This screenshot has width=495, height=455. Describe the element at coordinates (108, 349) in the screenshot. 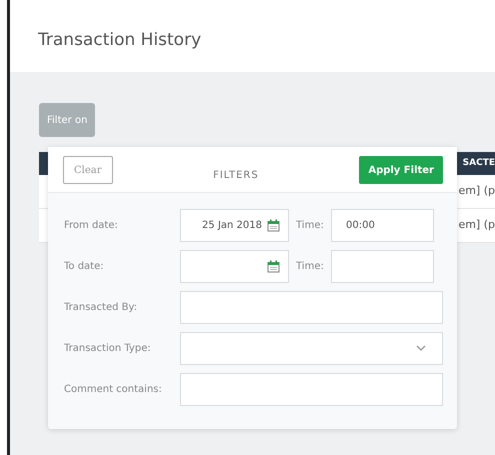

I see `field-label: Transaction Type:` at that location.